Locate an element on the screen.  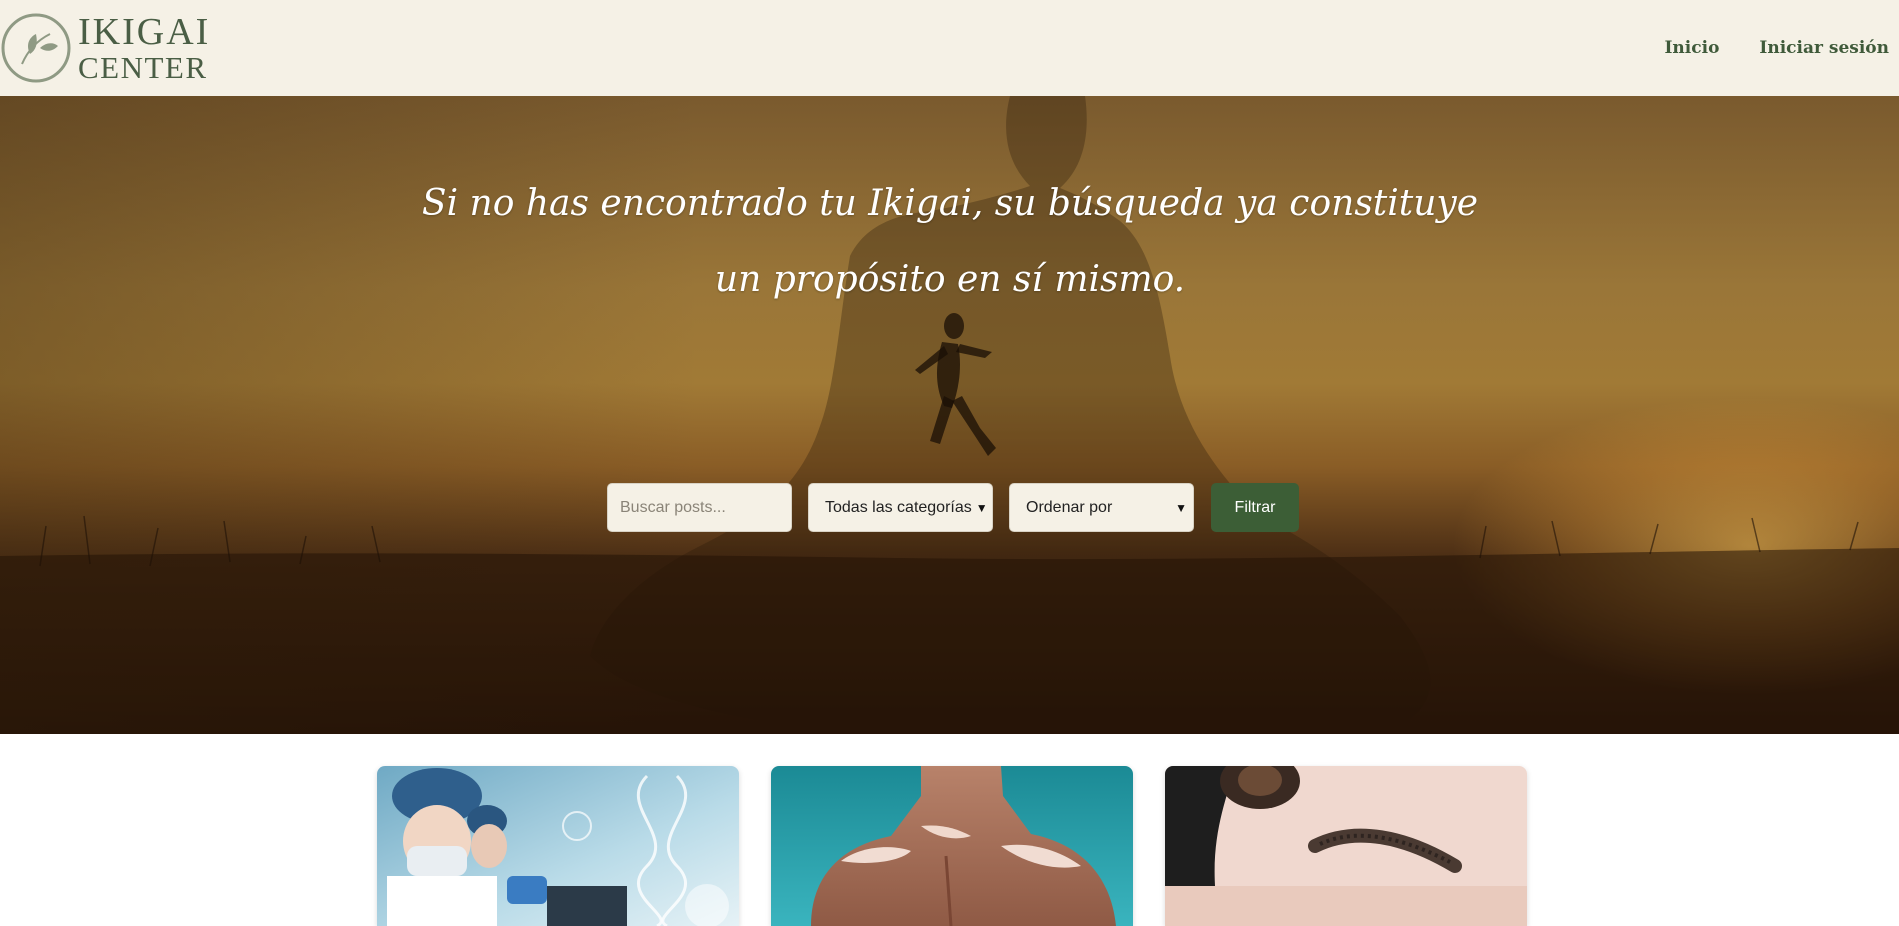
brand-logo: IKIGAI CENTER is located at coordinates (105, 48).